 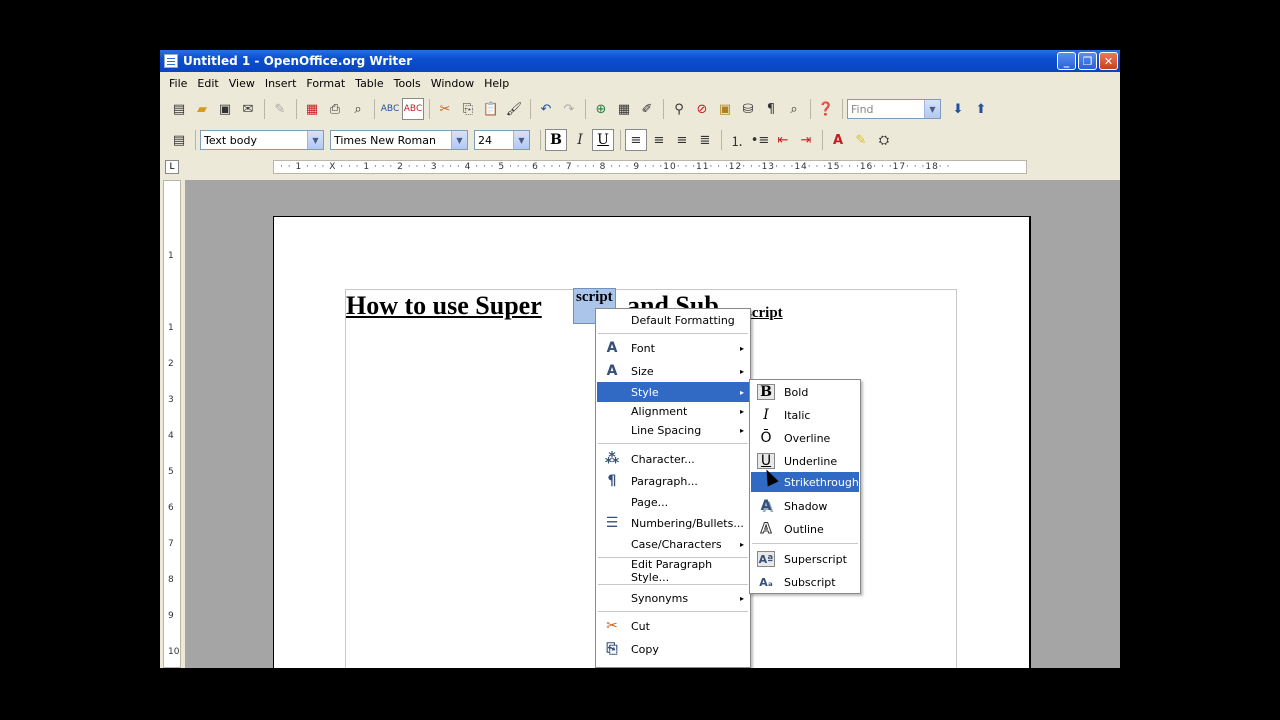 What do you see at coordinates (1066, 61) in the screenshot?
I see `minimize-button: _` at bounding box center [1066, 61].